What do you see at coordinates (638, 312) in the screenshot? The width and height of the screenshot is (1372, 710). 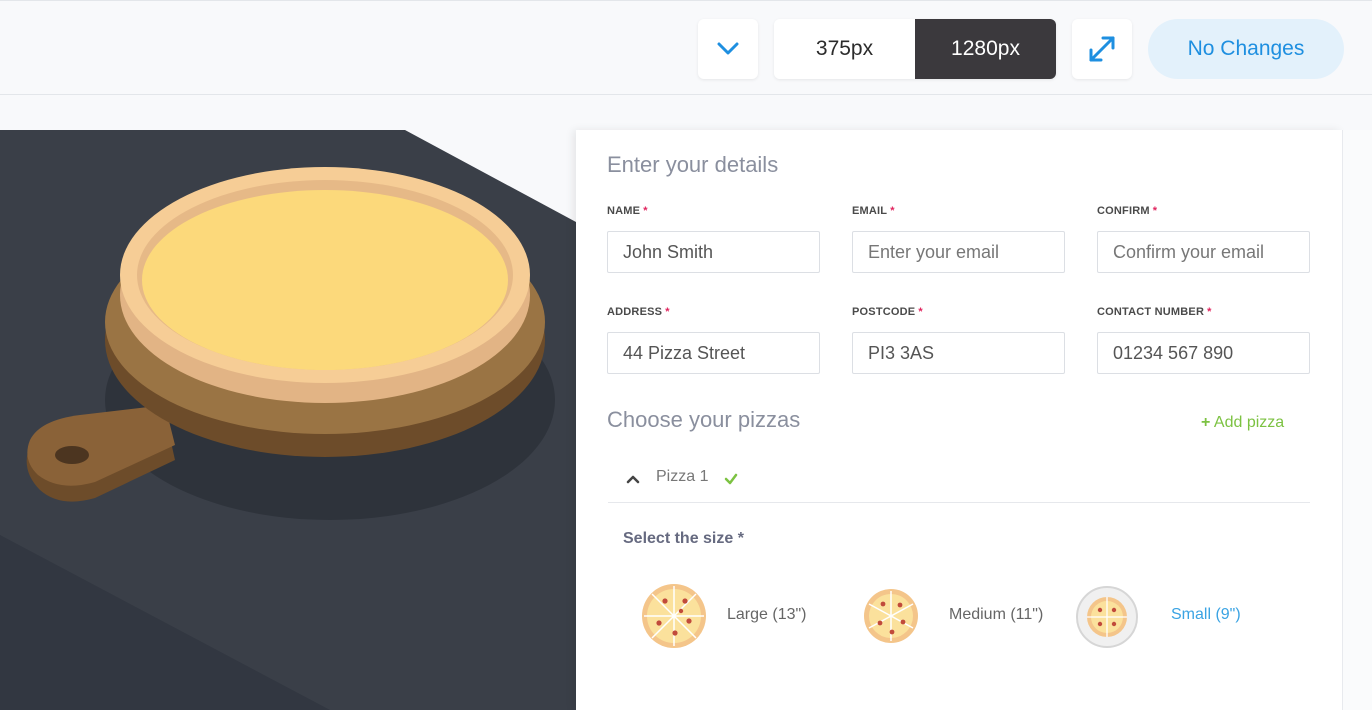 I see `address-label: ADDRESS *` at bounding box center [638, 312].